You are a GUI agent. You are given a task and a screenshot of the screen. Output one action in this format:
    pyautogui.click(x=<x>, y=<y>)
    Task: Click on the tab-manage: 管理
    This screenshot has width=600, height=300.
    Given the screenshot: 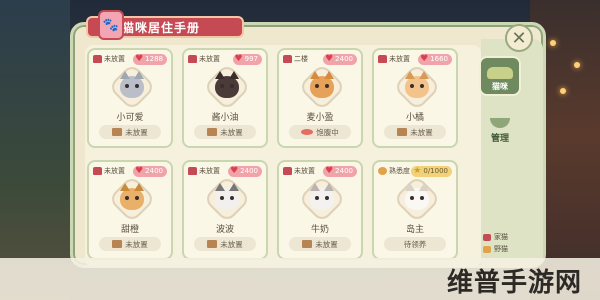 What is the action you would take?
    pyautogui.click(x=500, y=135)
    